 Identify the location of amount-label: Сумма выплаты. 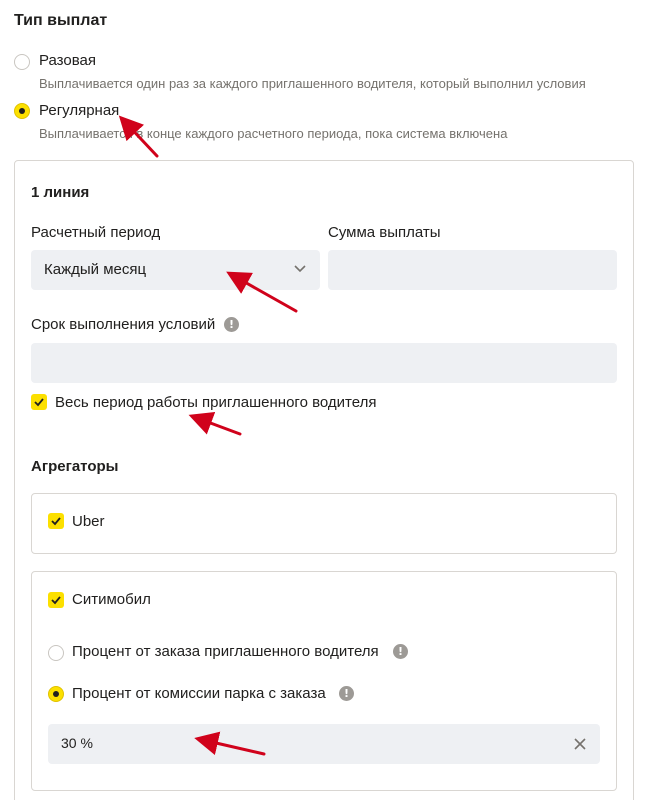
(384, 232).